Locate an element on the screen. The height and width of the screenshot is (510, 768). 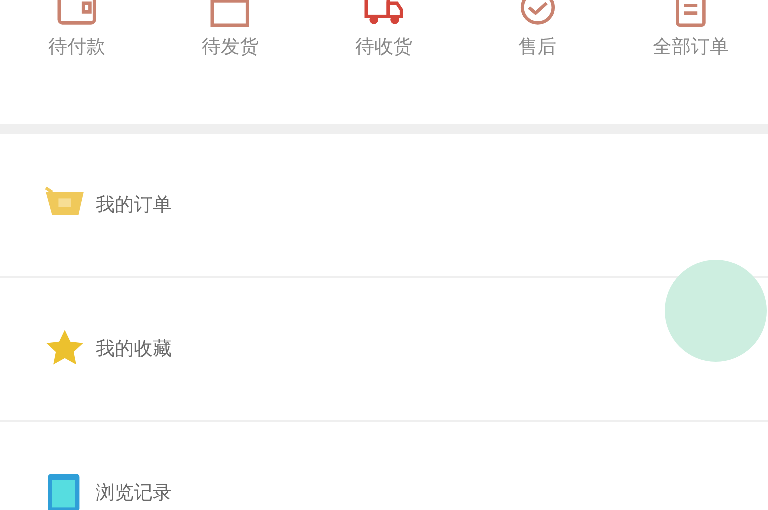
order-status-button: 待付款 is located at coordinates (77, 47).